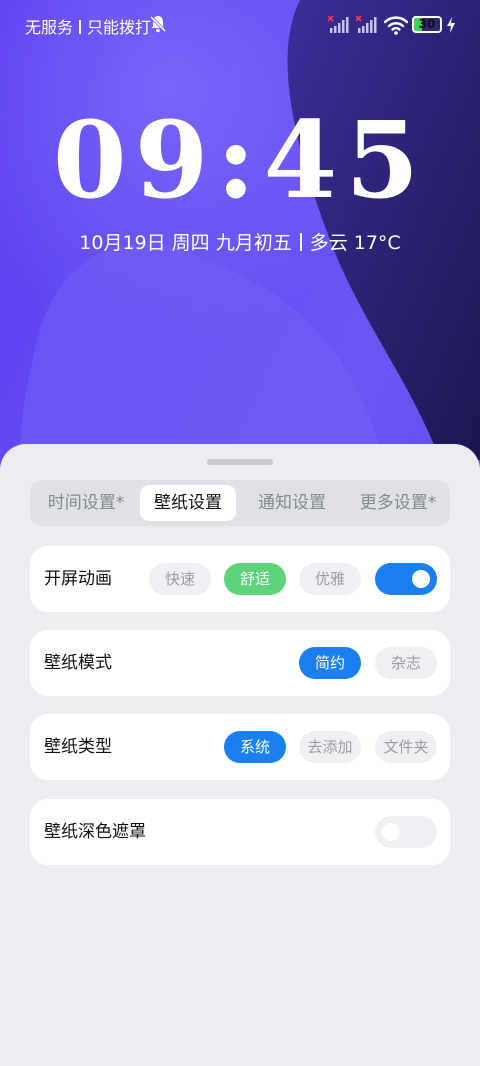  I want to click on animation-option-comfort: 舒适, so click(255, 579).